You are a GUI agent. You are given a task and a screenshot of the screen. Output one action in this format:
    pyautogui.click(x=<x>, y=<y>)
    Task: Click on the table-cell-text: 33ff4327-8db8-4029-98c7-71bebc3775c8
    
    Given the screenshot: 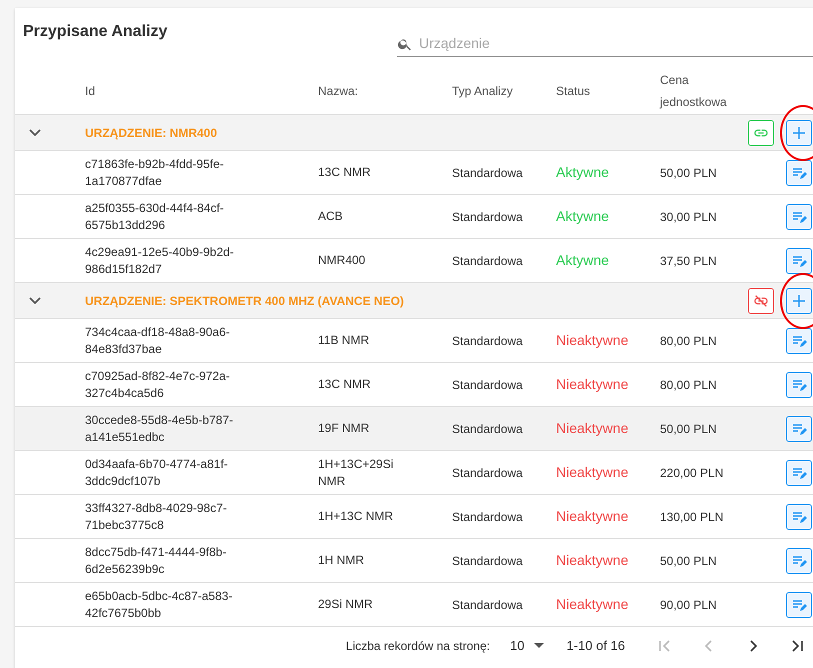 What is the action you would take?
    pyautogui.click(x=156, y=517)
    